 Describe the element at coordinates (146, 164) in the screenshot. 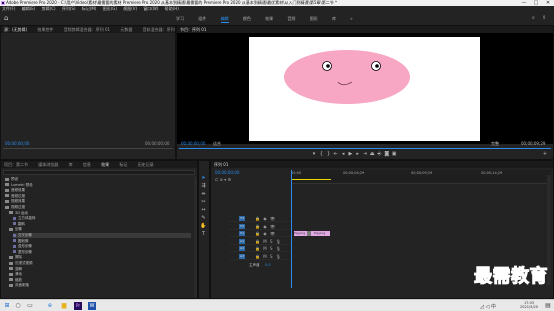

I see `tab-history: 历史记录` at that location.